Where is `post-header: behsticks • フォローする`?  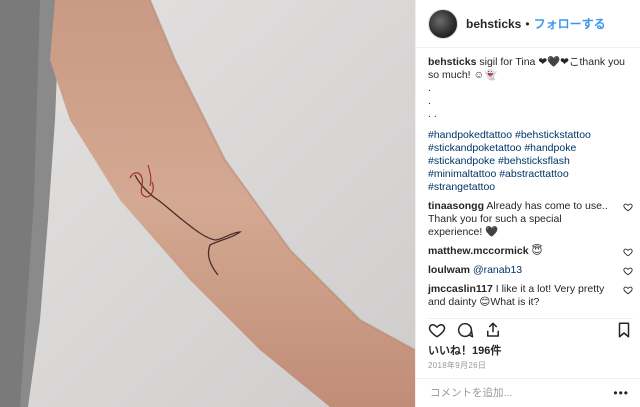 post-header: behsticks • フォローする is located at coordinates (528, 24).